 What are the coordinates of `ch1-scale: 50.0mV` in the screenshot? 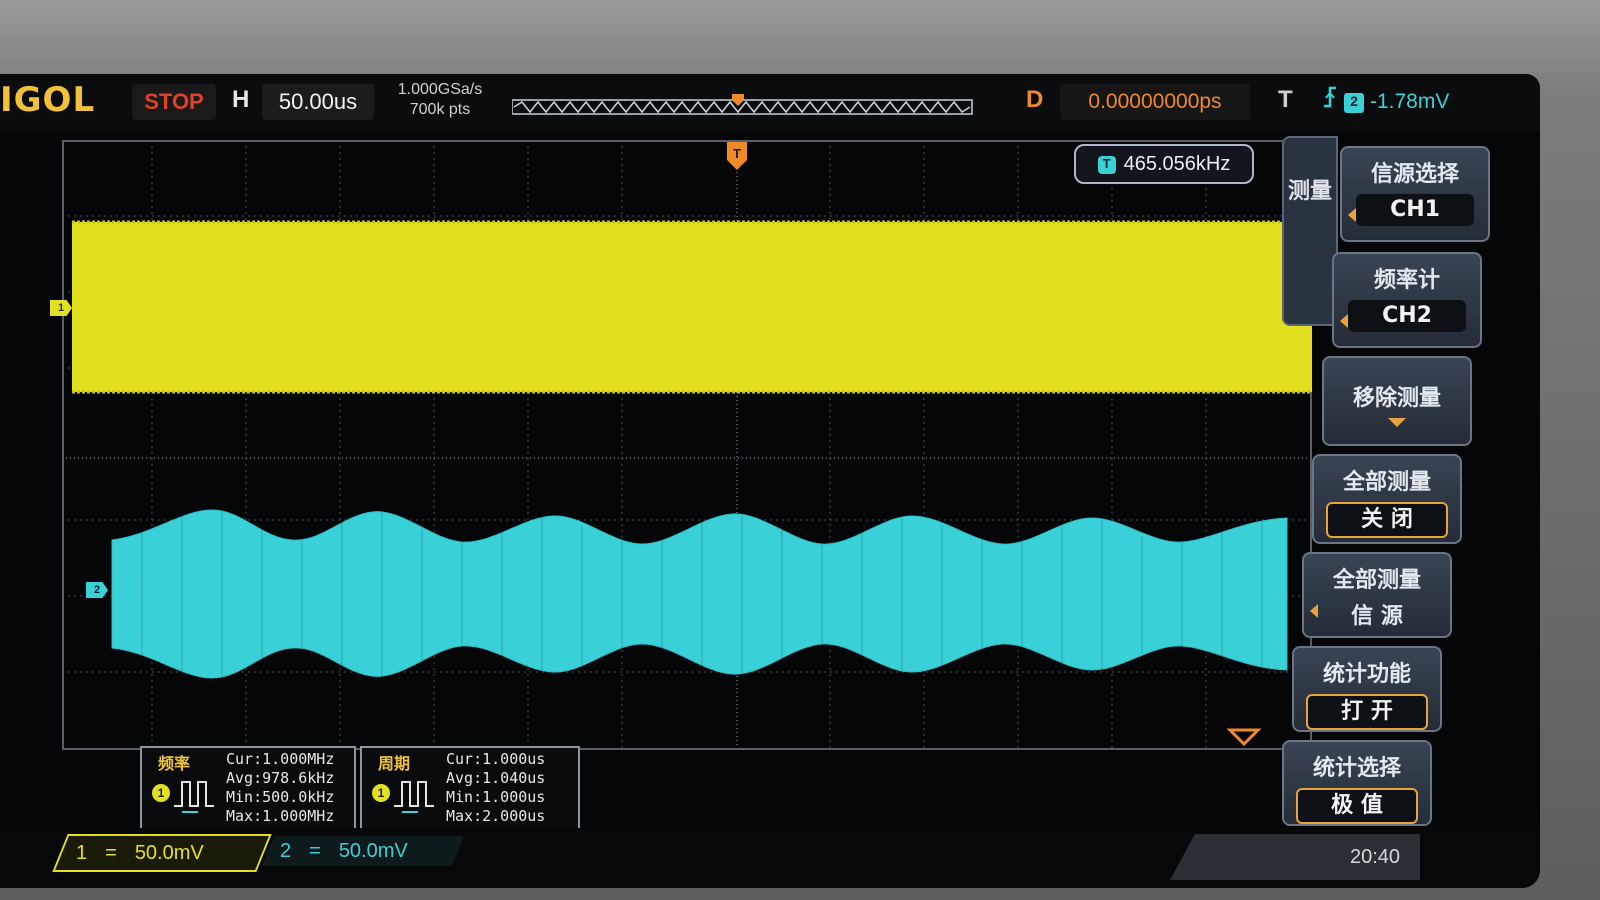 It's located at (169, 852).